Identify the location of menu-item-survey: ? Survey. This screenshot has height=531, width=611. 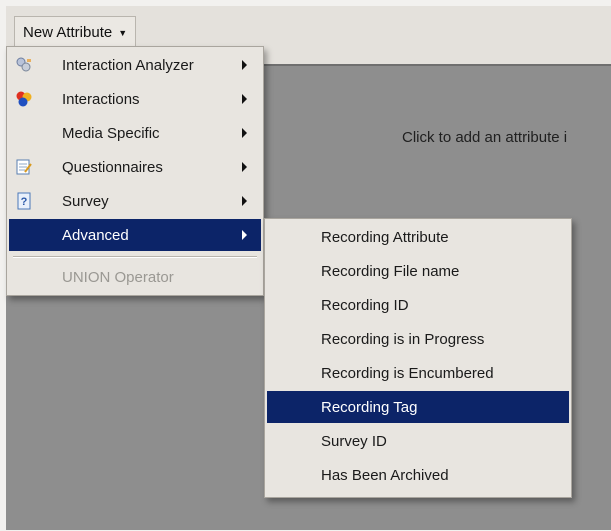
(135, 201).